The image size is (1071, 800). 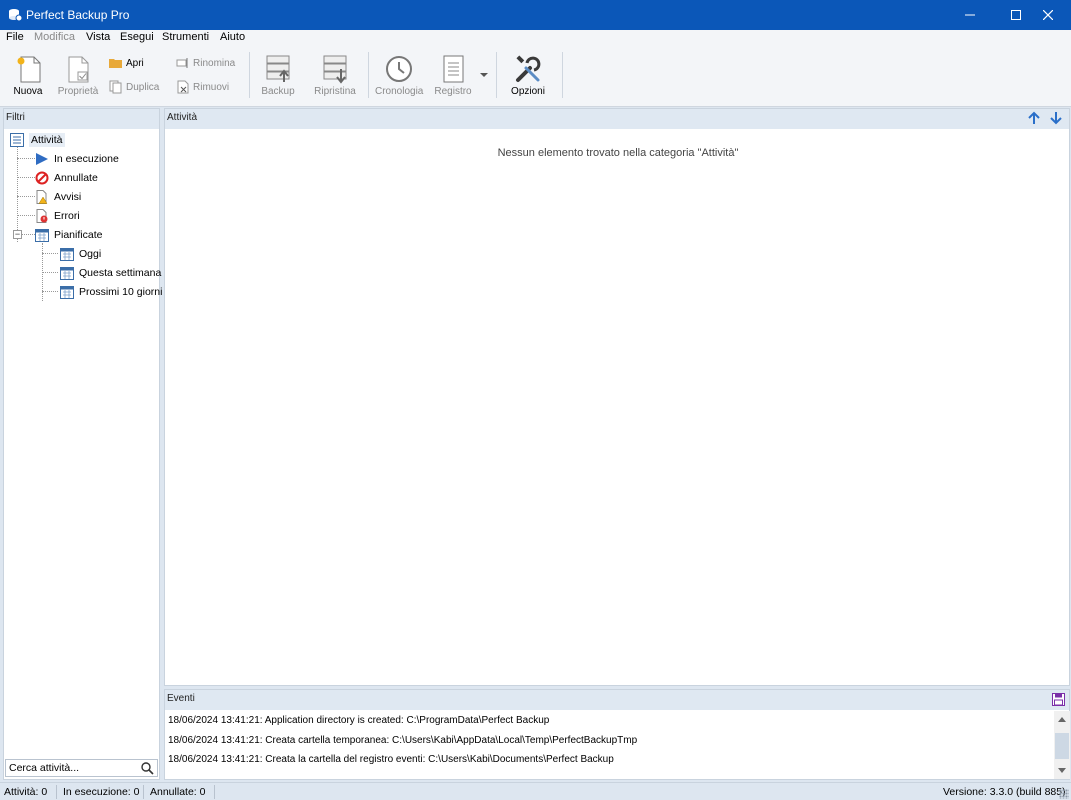 What do you see at coordinates (86, 159) in the screenshot?
I see `tree-item-label: In esecuzione` at bounding box center [86, 159].